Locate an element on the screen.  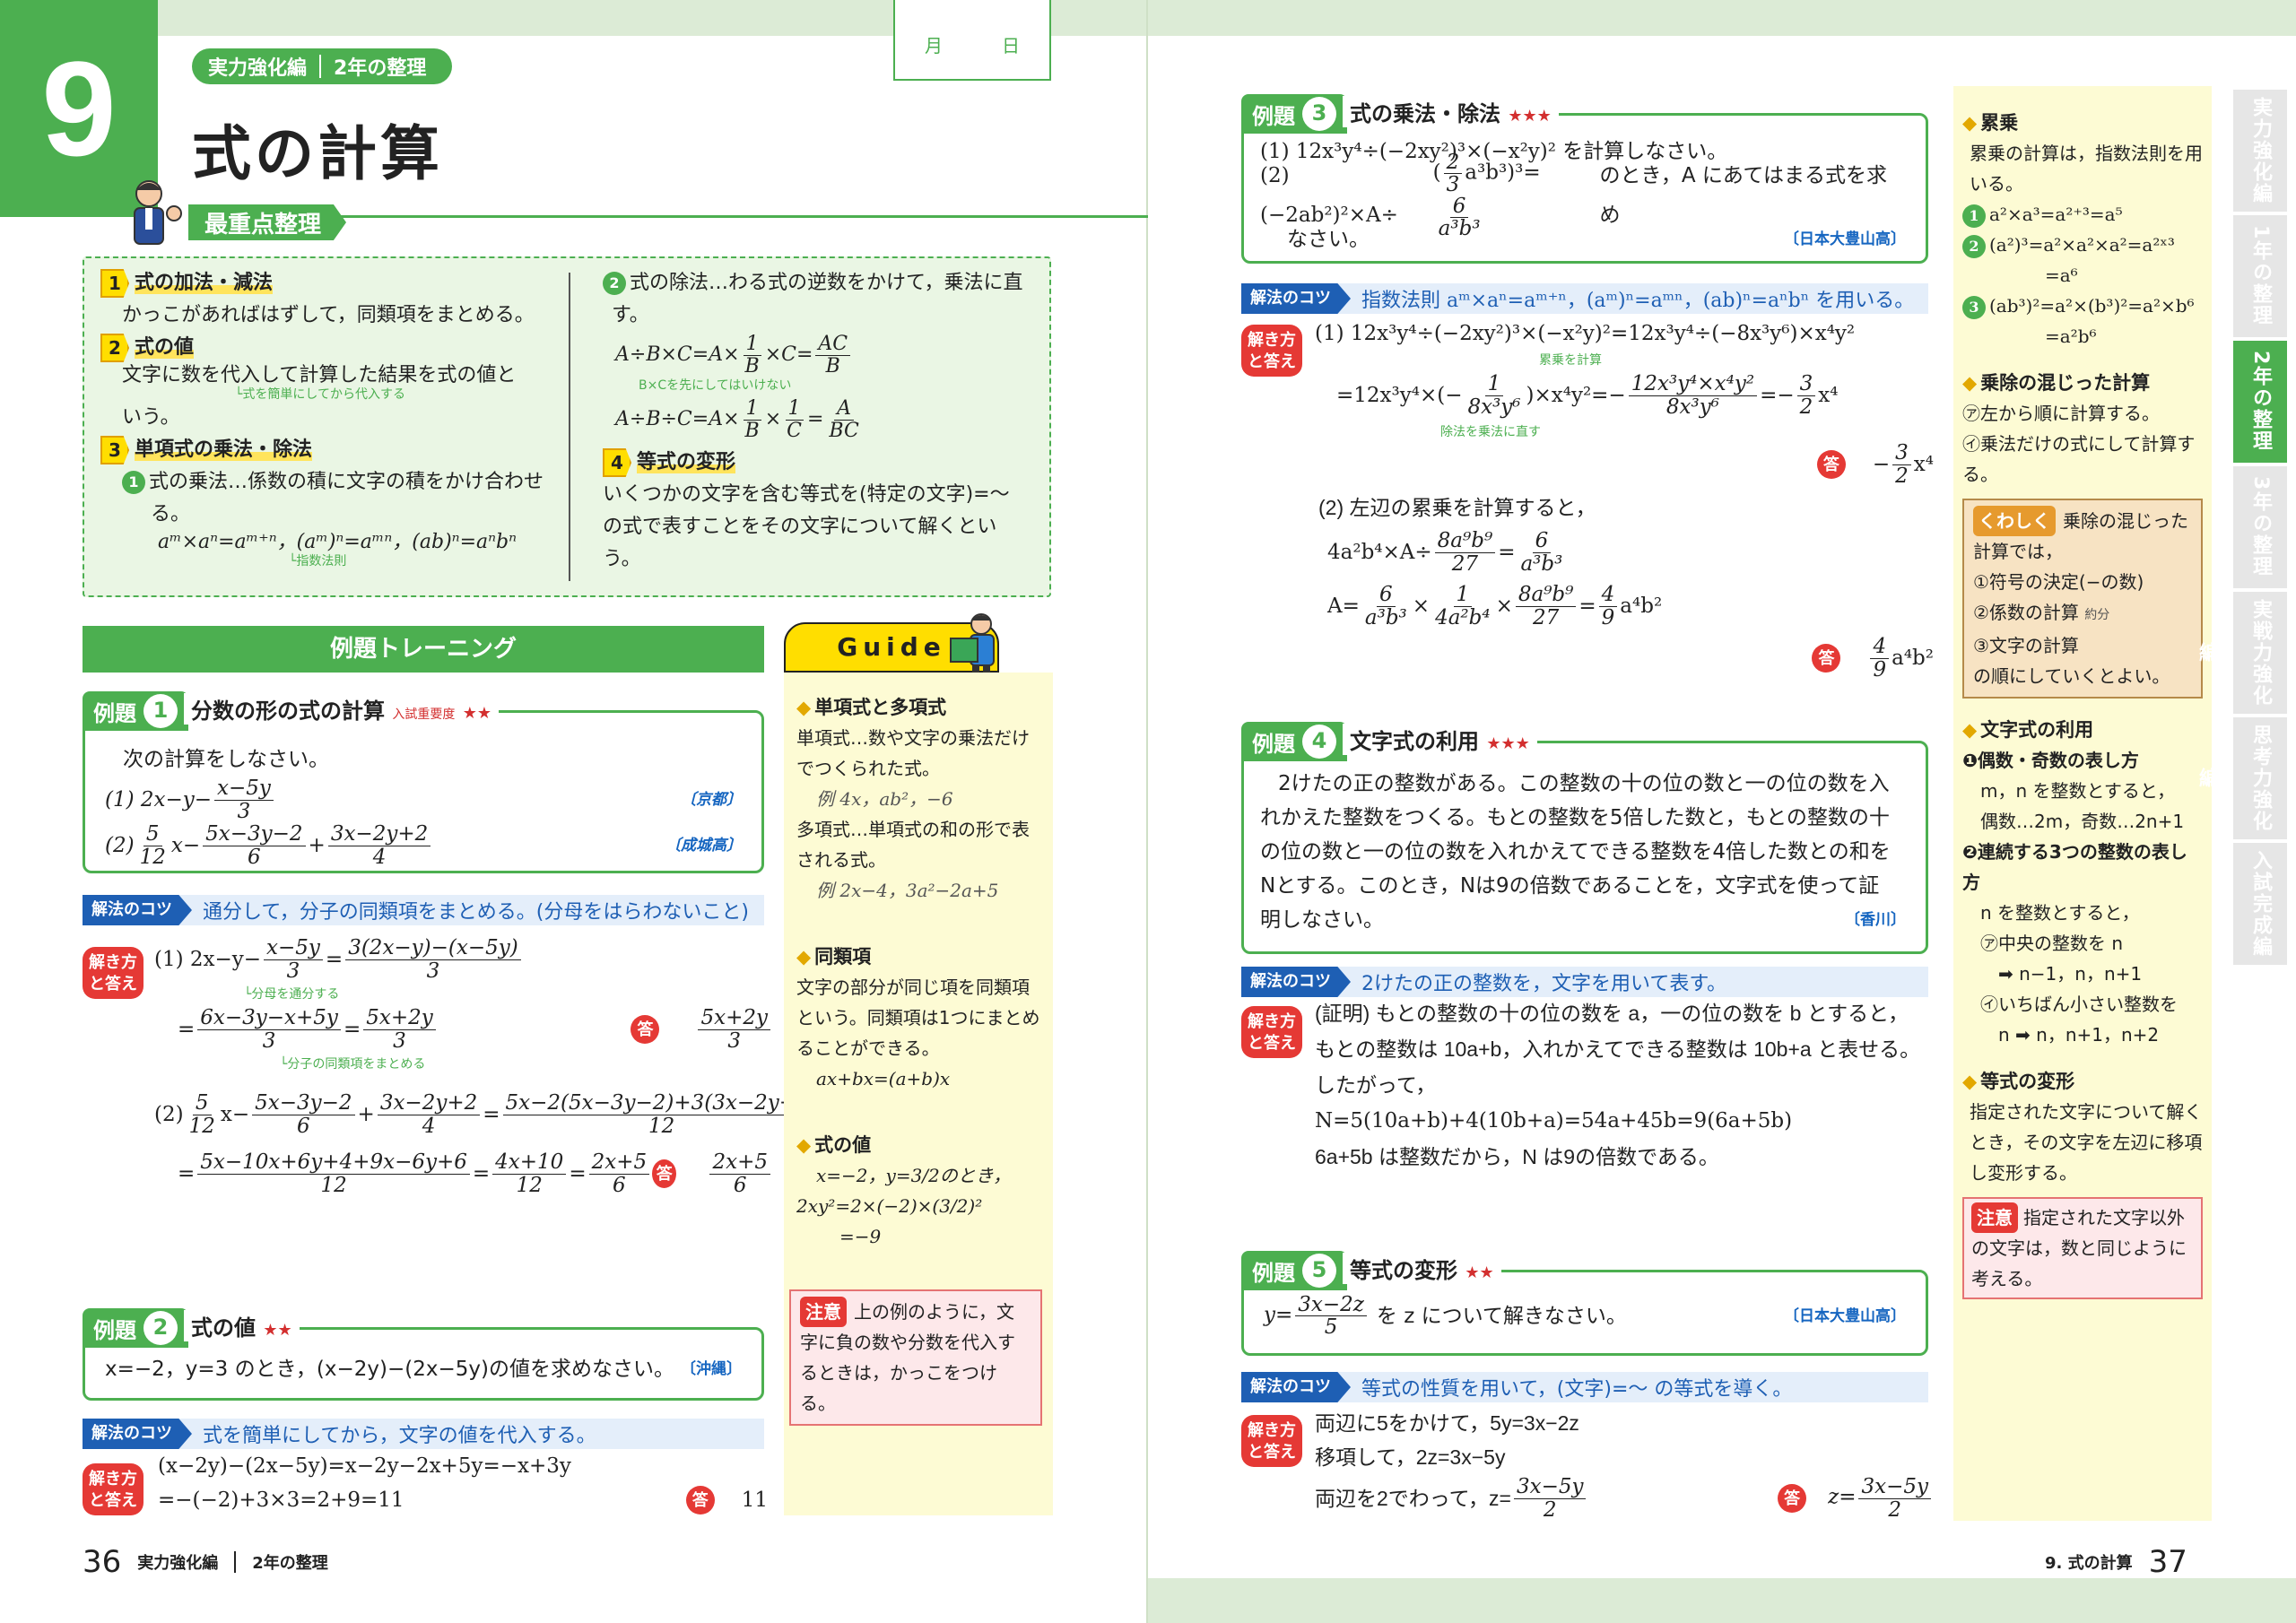
sidebar-s15: n ➡ n，n+1，n+2 is located at coordinates (2079, 1035).